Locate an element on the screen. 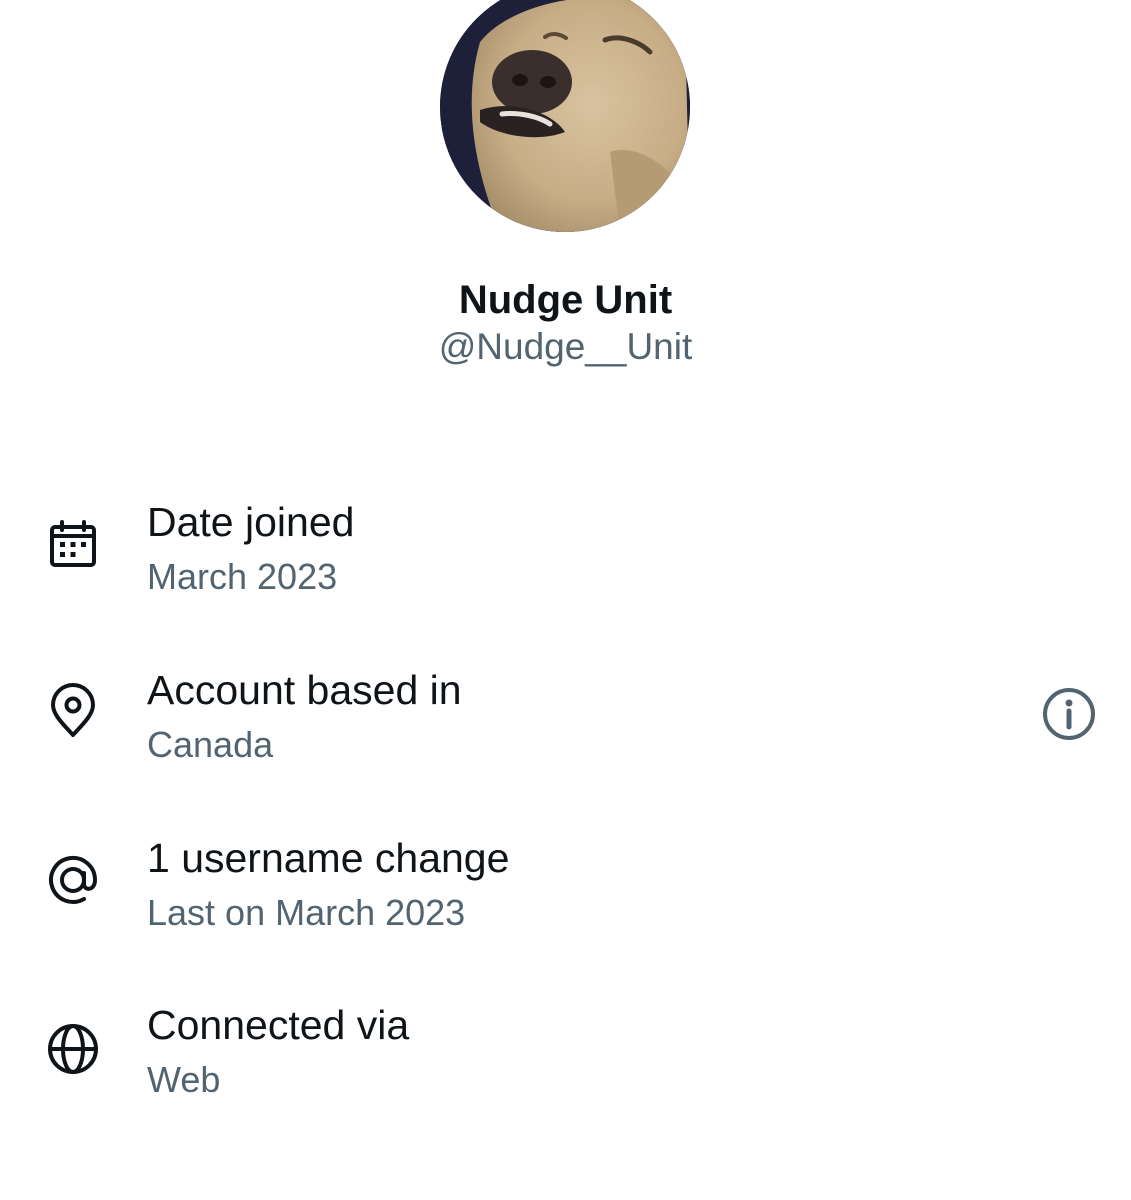 The width and height of the screenshot is (1131, 1200). about-row-title: Account based in is located at coordinates (304, 690).